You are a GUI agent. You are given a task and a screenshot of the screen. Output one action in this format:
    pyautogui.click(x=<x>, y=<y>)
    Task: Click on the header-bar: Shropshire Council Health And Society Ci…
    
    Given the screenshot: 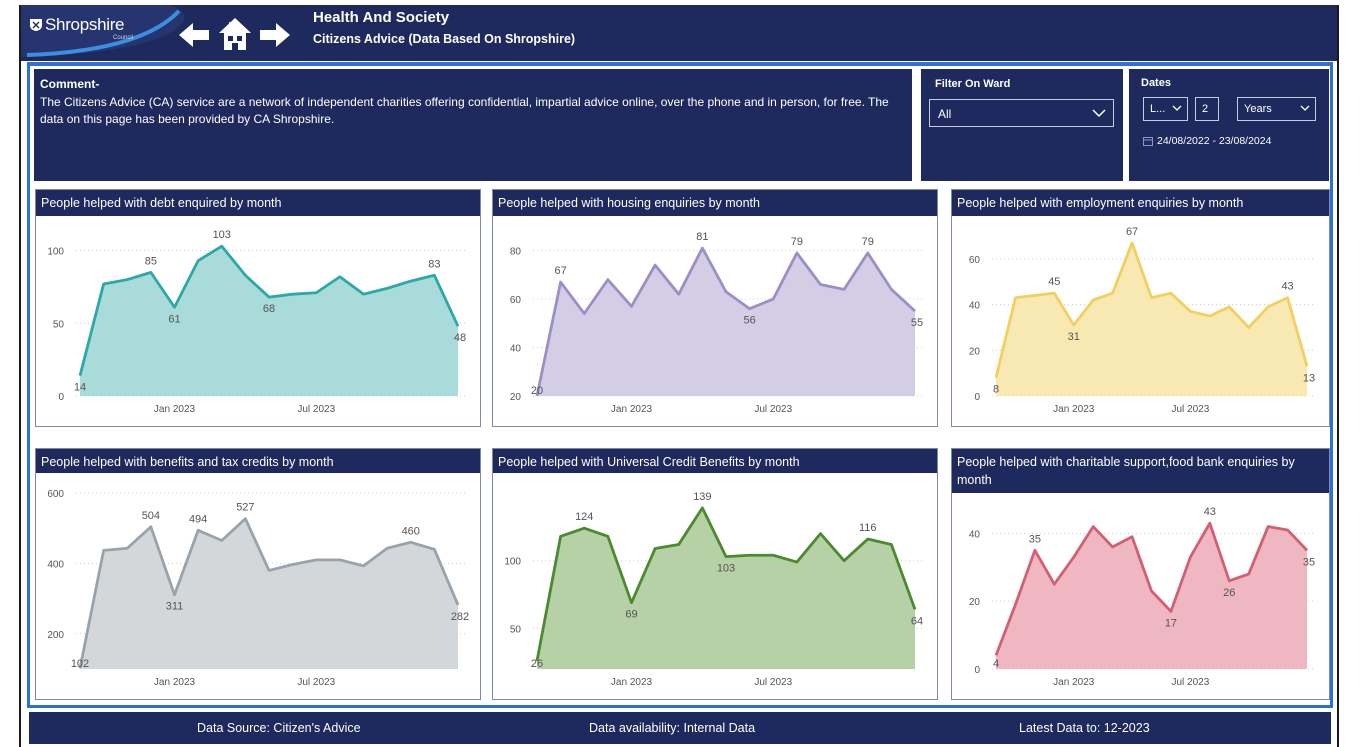 What is the action you would take?
    pyautogui.click(x=679, y=33)
    